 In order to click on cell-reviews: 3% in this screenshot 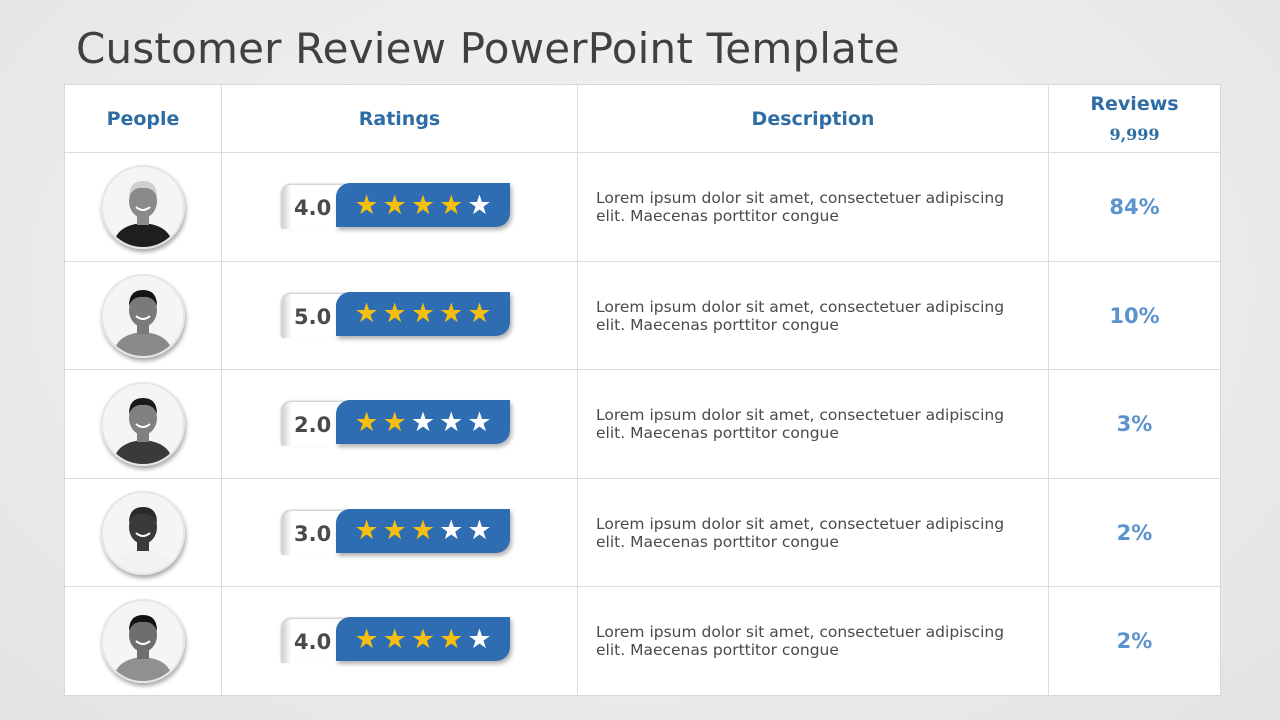, I will do `click(1134, 424)`.